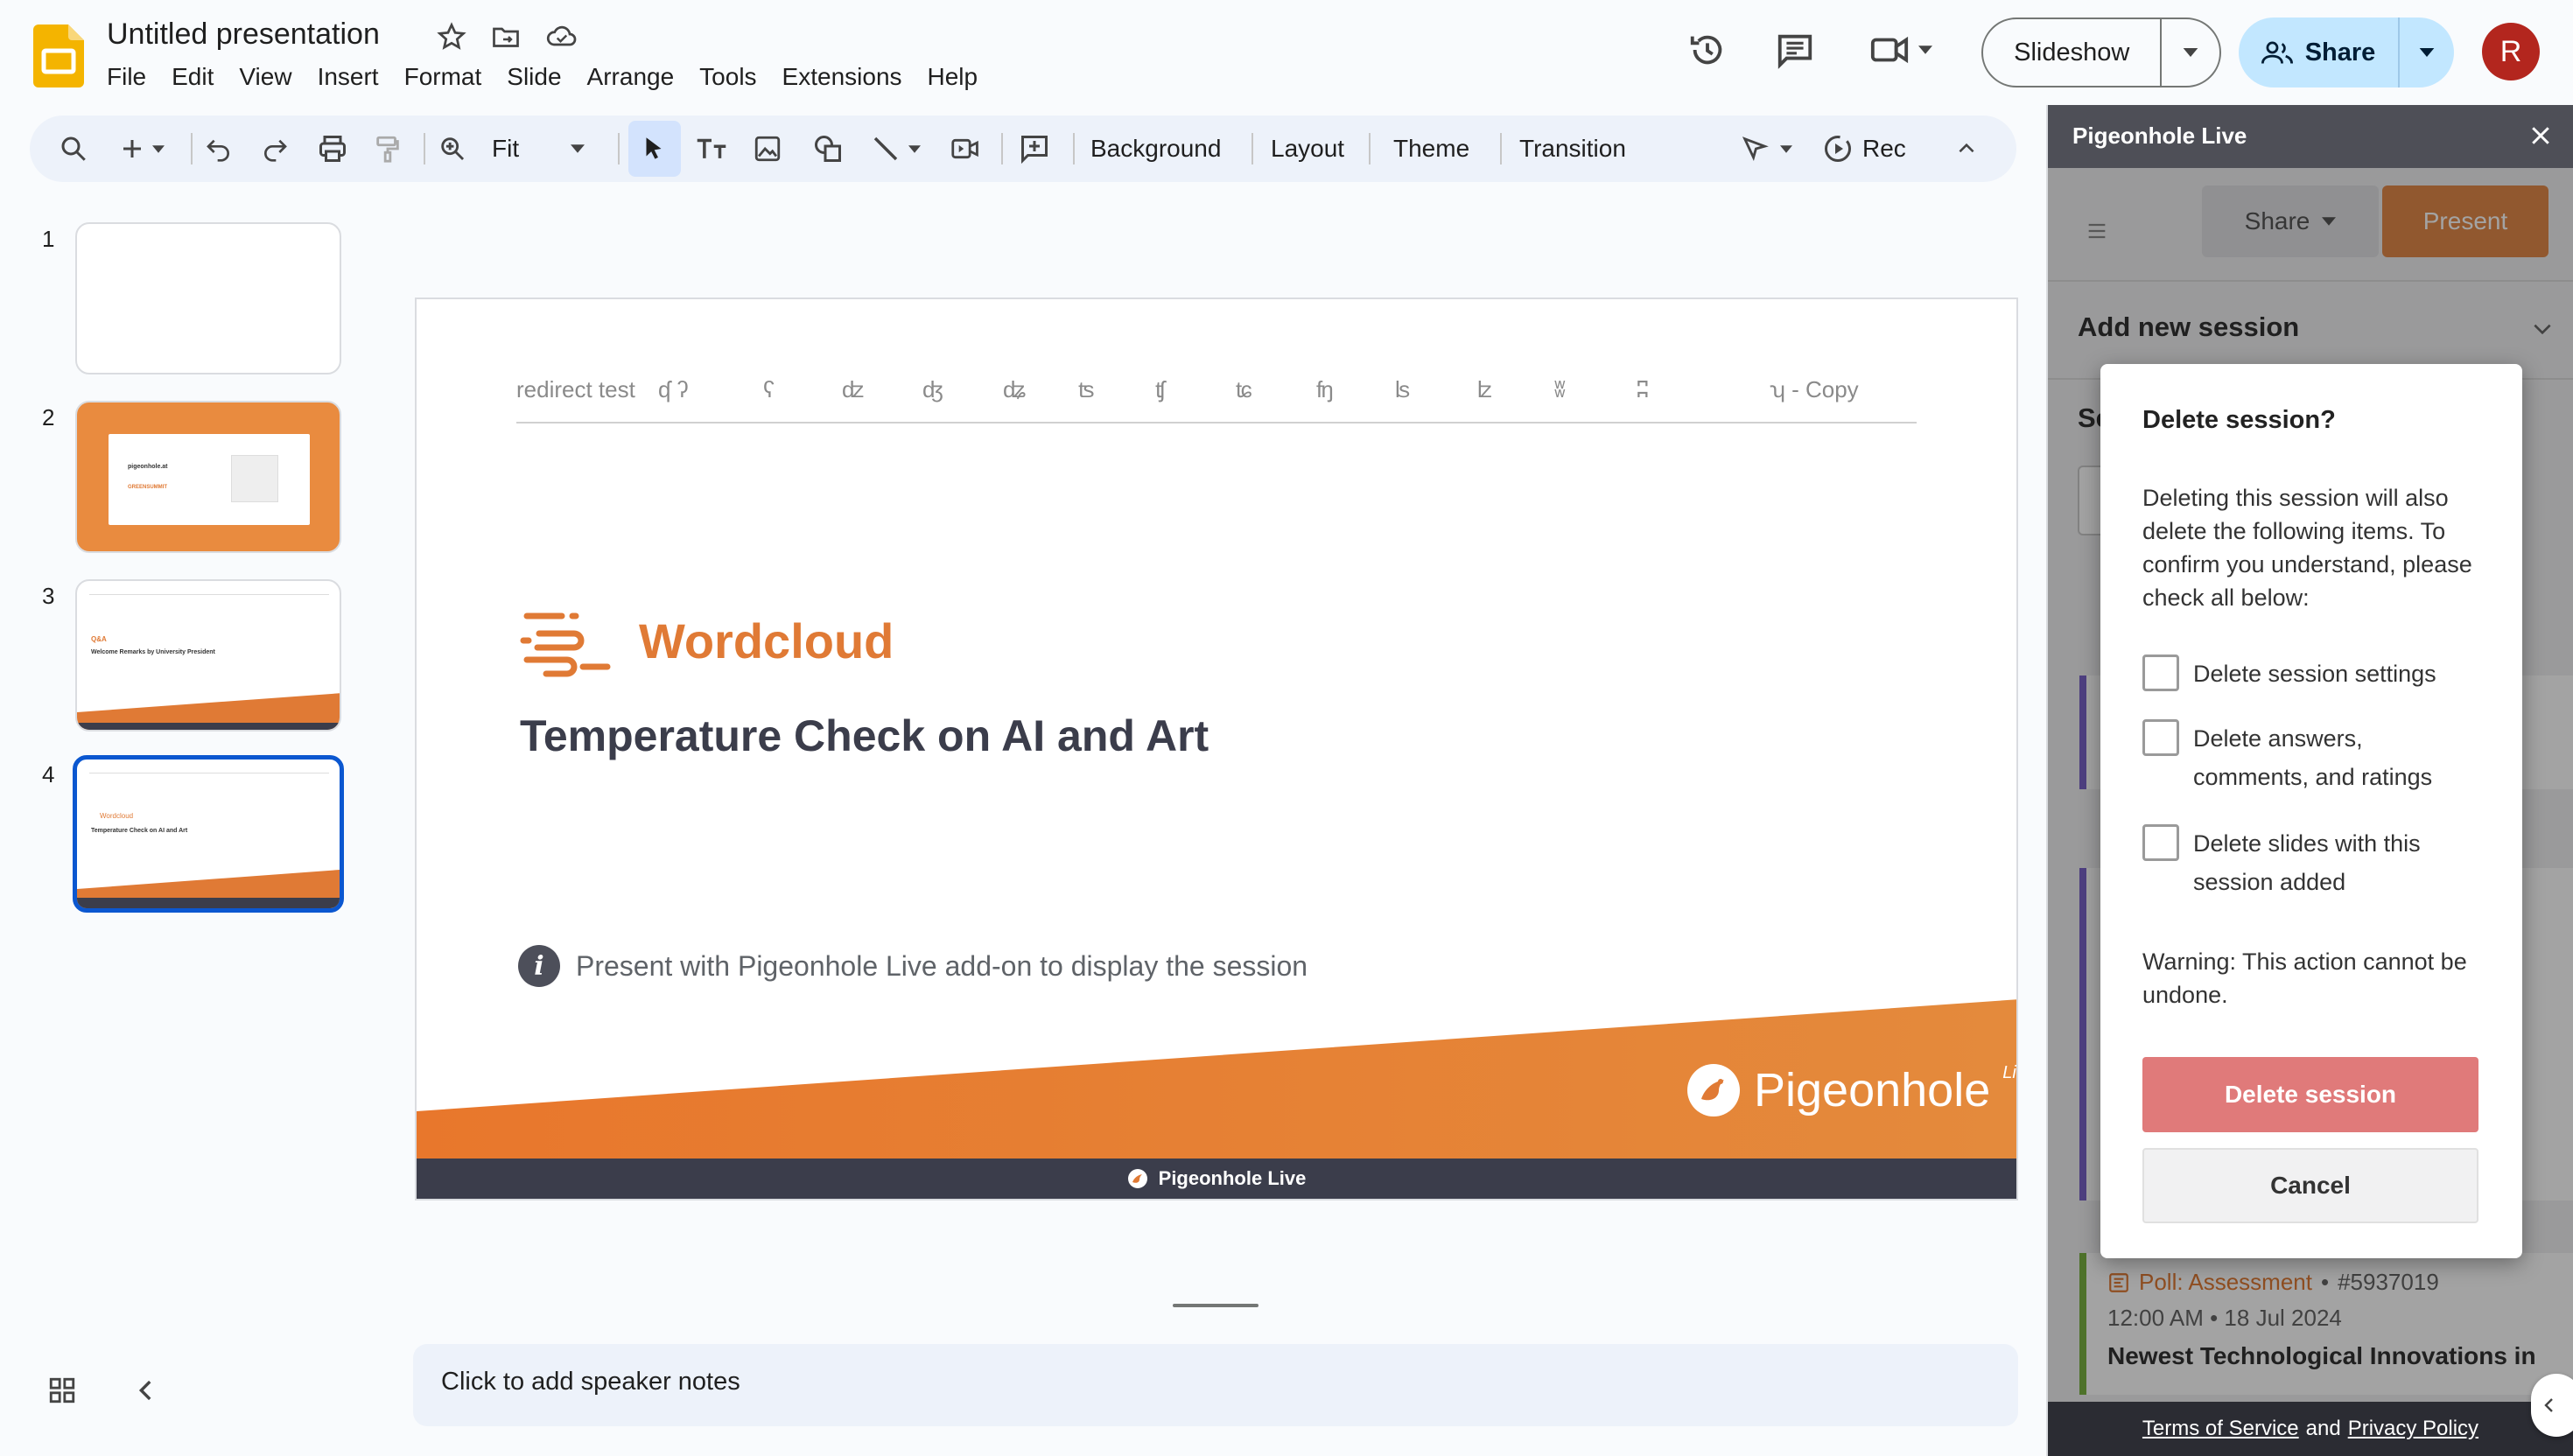 This screenshot has width=2573, height=1456. I want to click on menu-edit: Edit, so click(193, 77).